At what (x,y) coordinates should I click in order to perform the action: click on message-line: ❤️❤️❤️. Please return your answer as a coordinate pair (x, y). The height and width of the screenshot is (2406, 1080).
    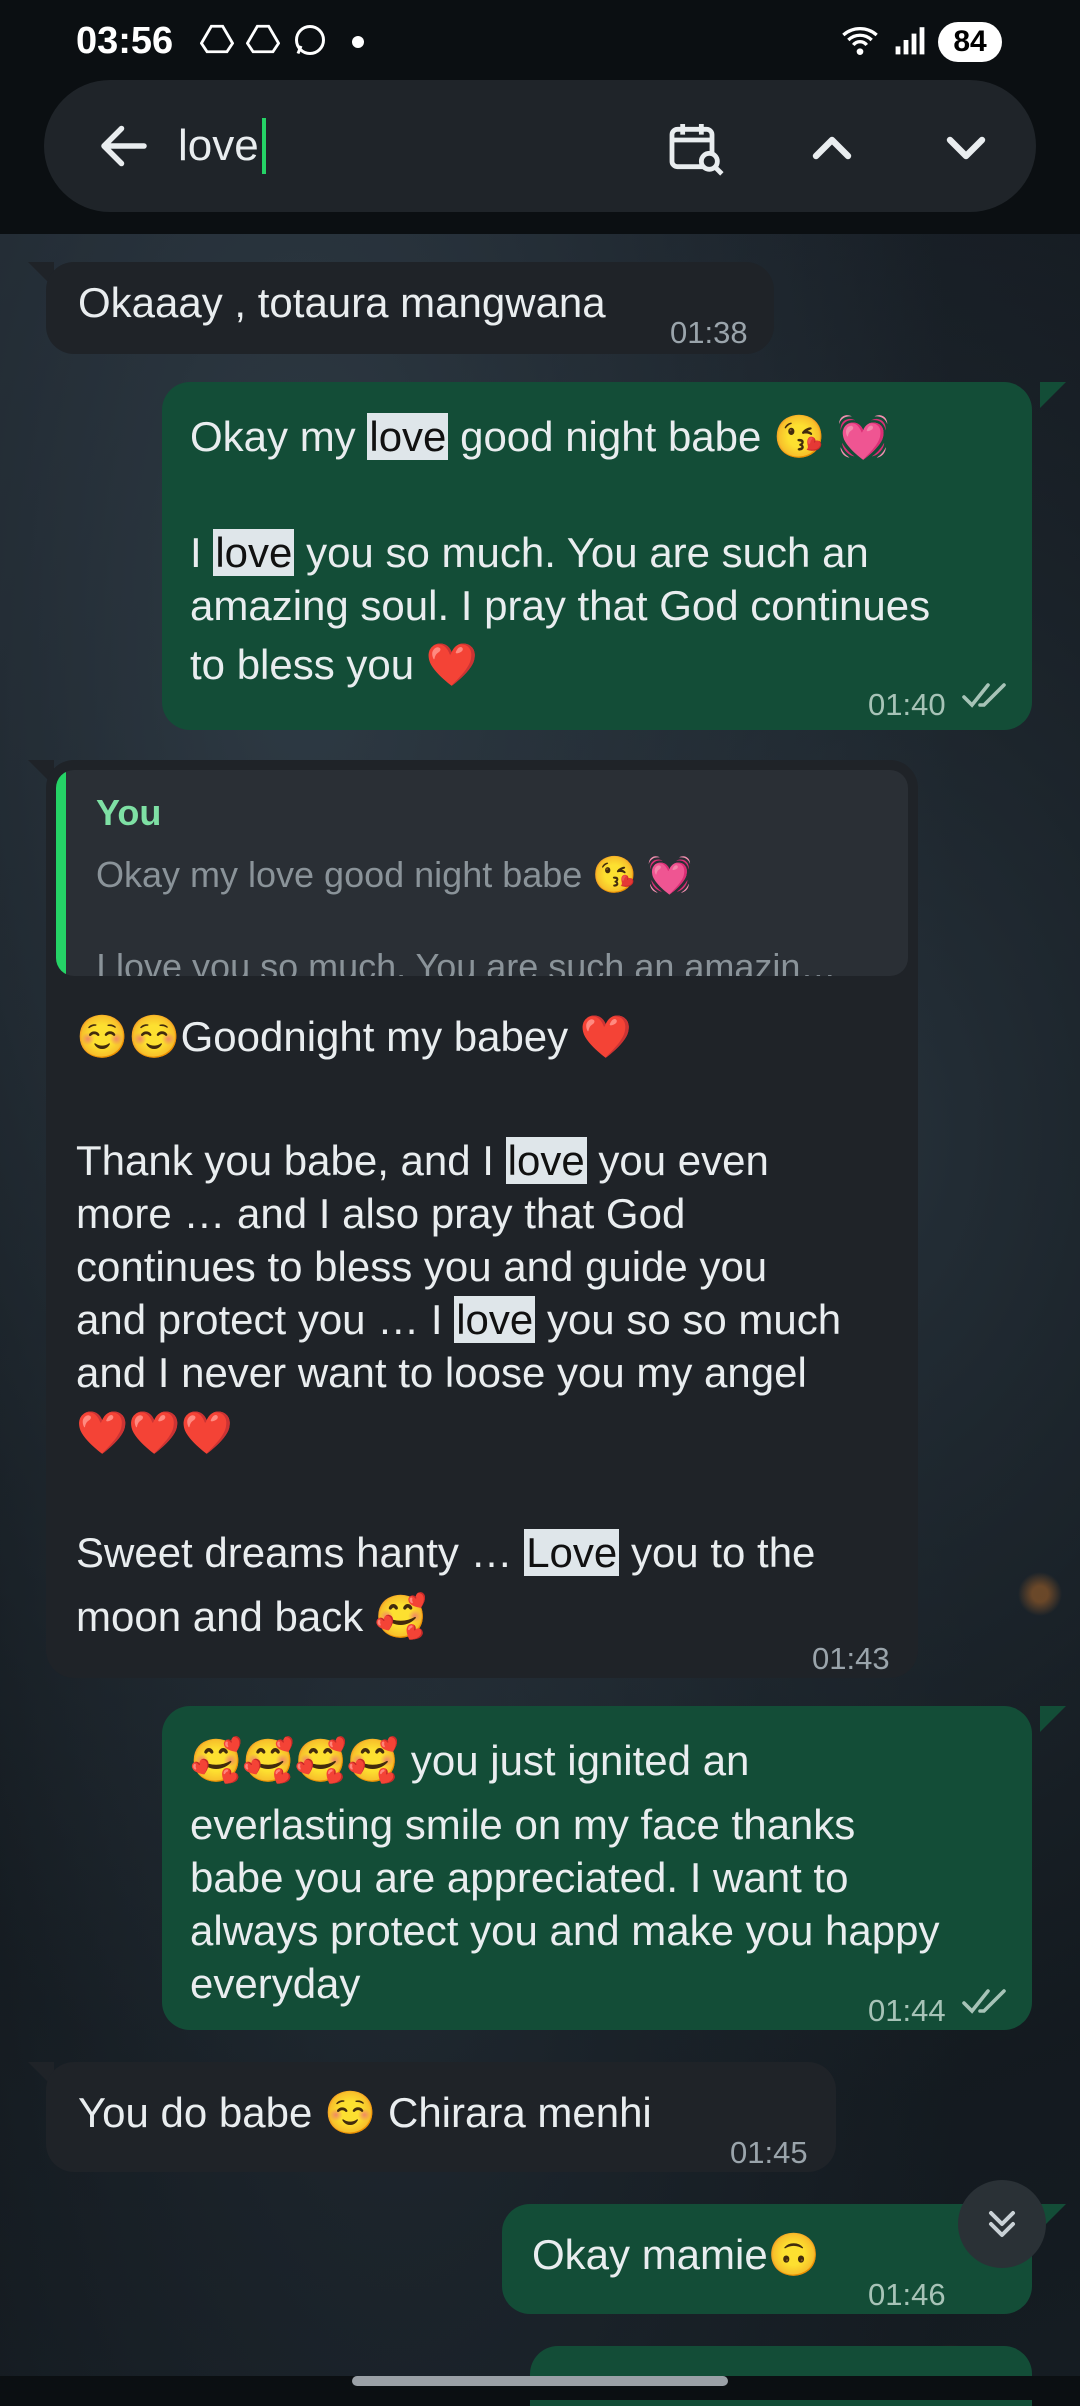
    Looking at the image, I should click on (154, 1432).